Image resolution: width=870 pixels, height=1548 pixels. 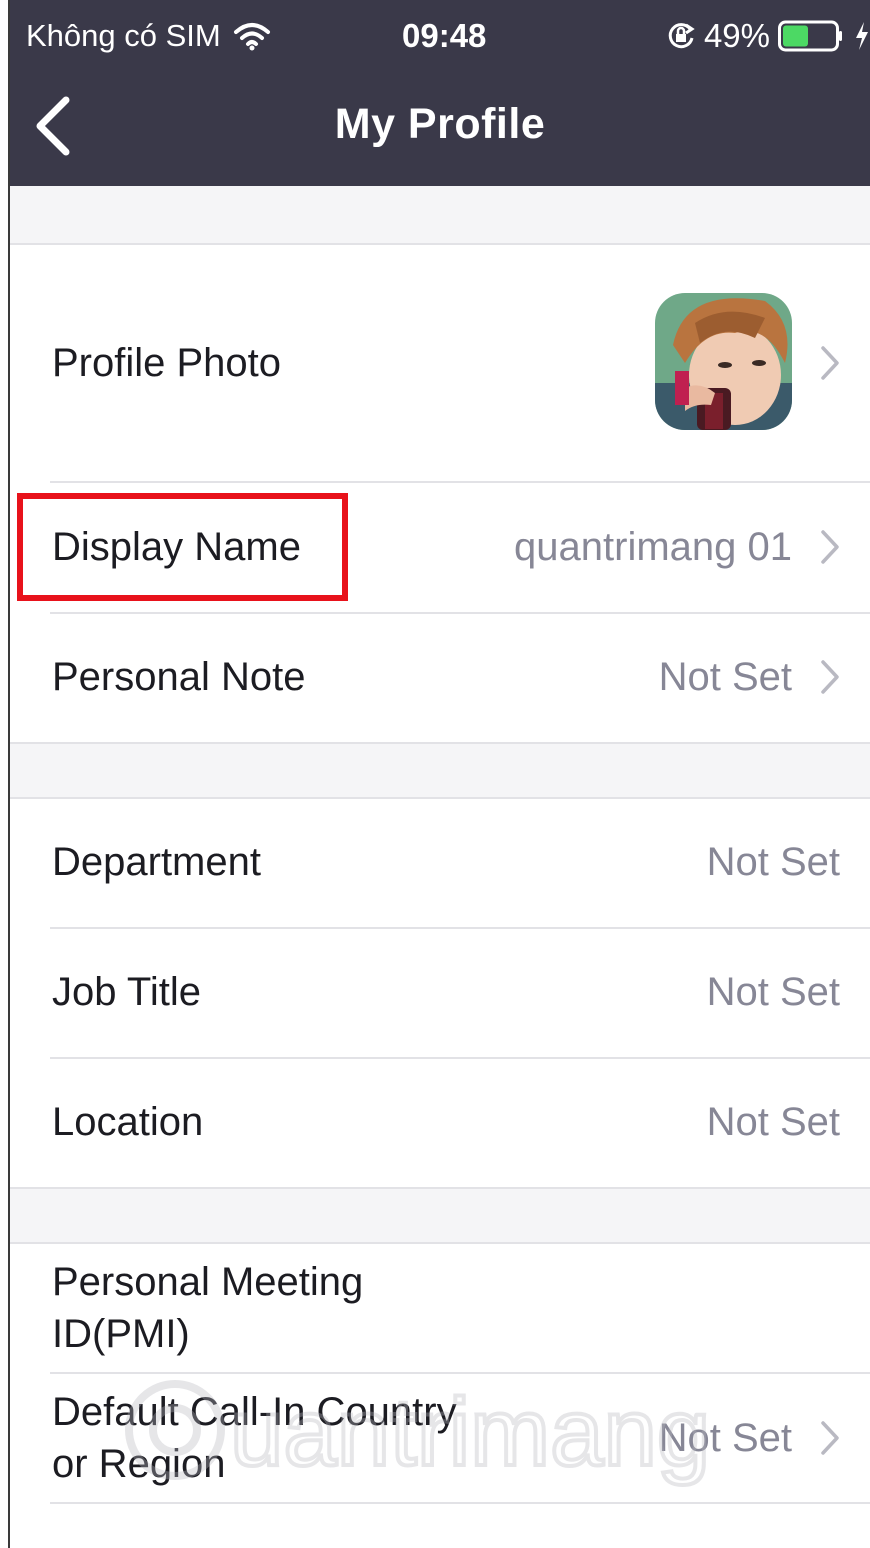 What do you see at coordinates (773, 862) in the screenshot?
I see `department-value: Not Set` at bounding box center [773, 862].